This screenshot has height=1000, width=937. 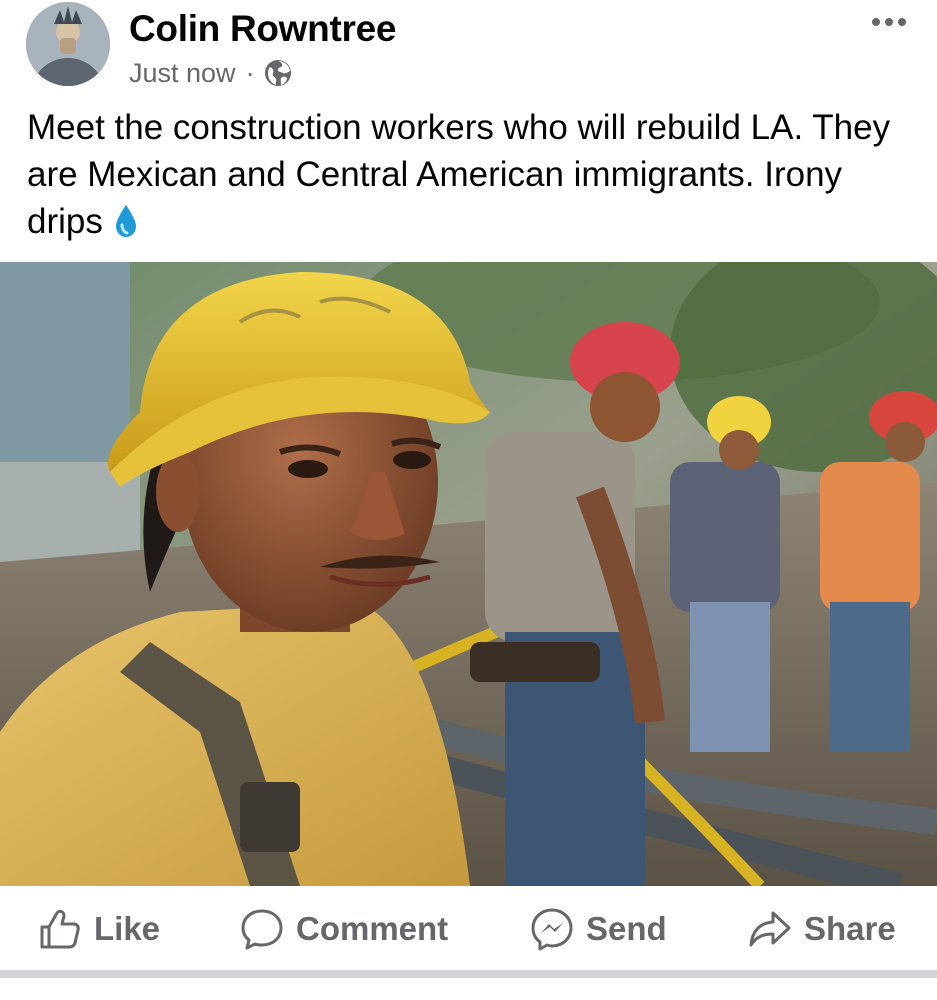 What do you see at coordinates (182, 73) in the screenshot?
I see `post-timestamp: Just now` at bounding box center [182, 73].